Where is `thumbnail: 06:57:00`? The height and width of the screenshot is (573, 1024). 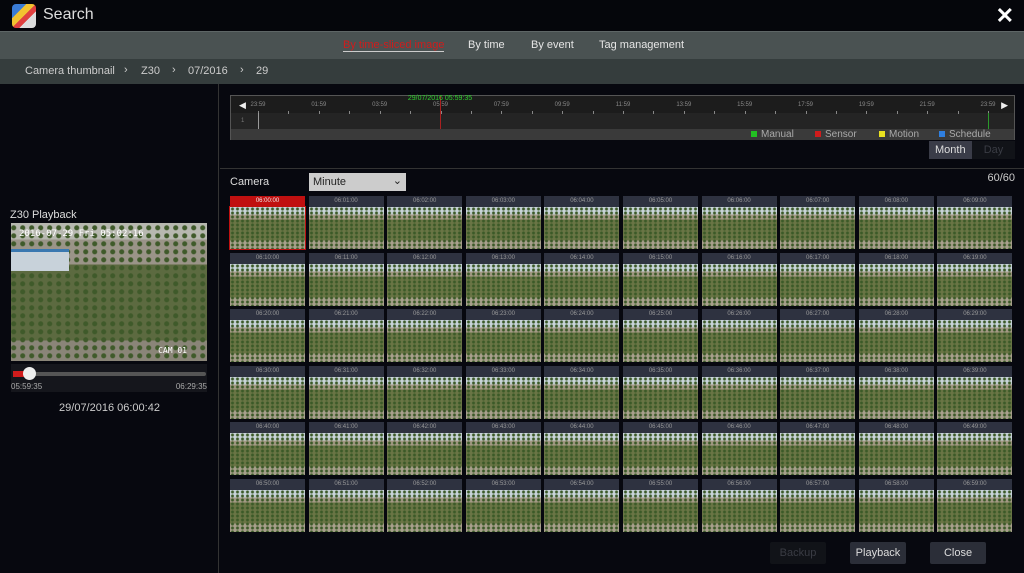
thumbnail: 06:57:00 is located at coordinates (818, 505).